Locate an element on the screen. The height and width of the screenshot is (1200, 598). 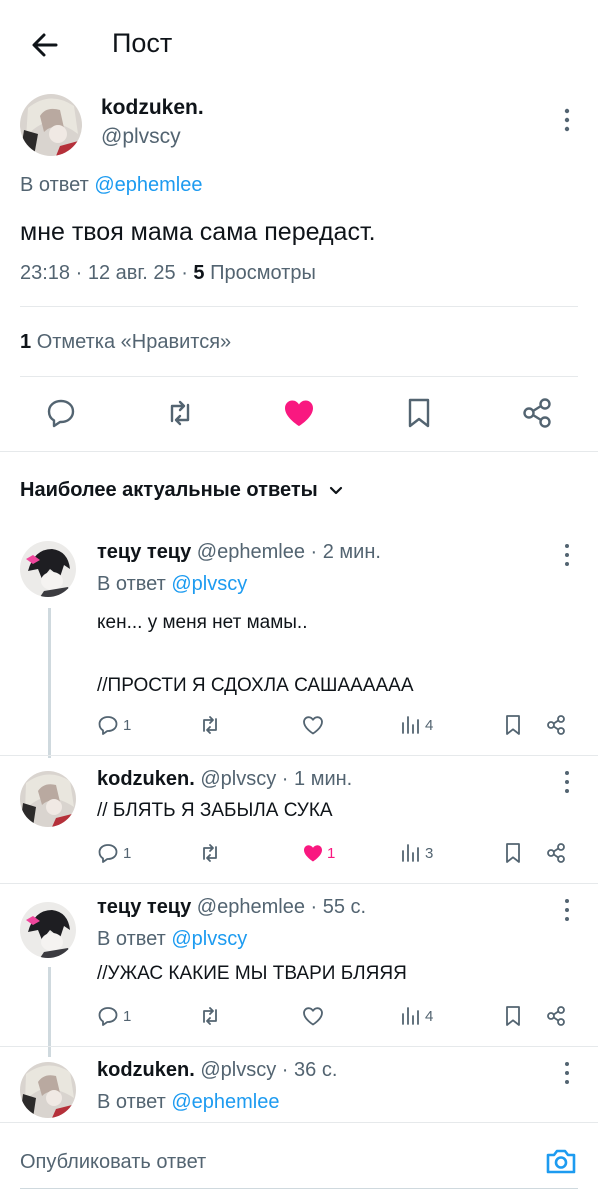
view-count: 3 is located at coordinates (429, 853).